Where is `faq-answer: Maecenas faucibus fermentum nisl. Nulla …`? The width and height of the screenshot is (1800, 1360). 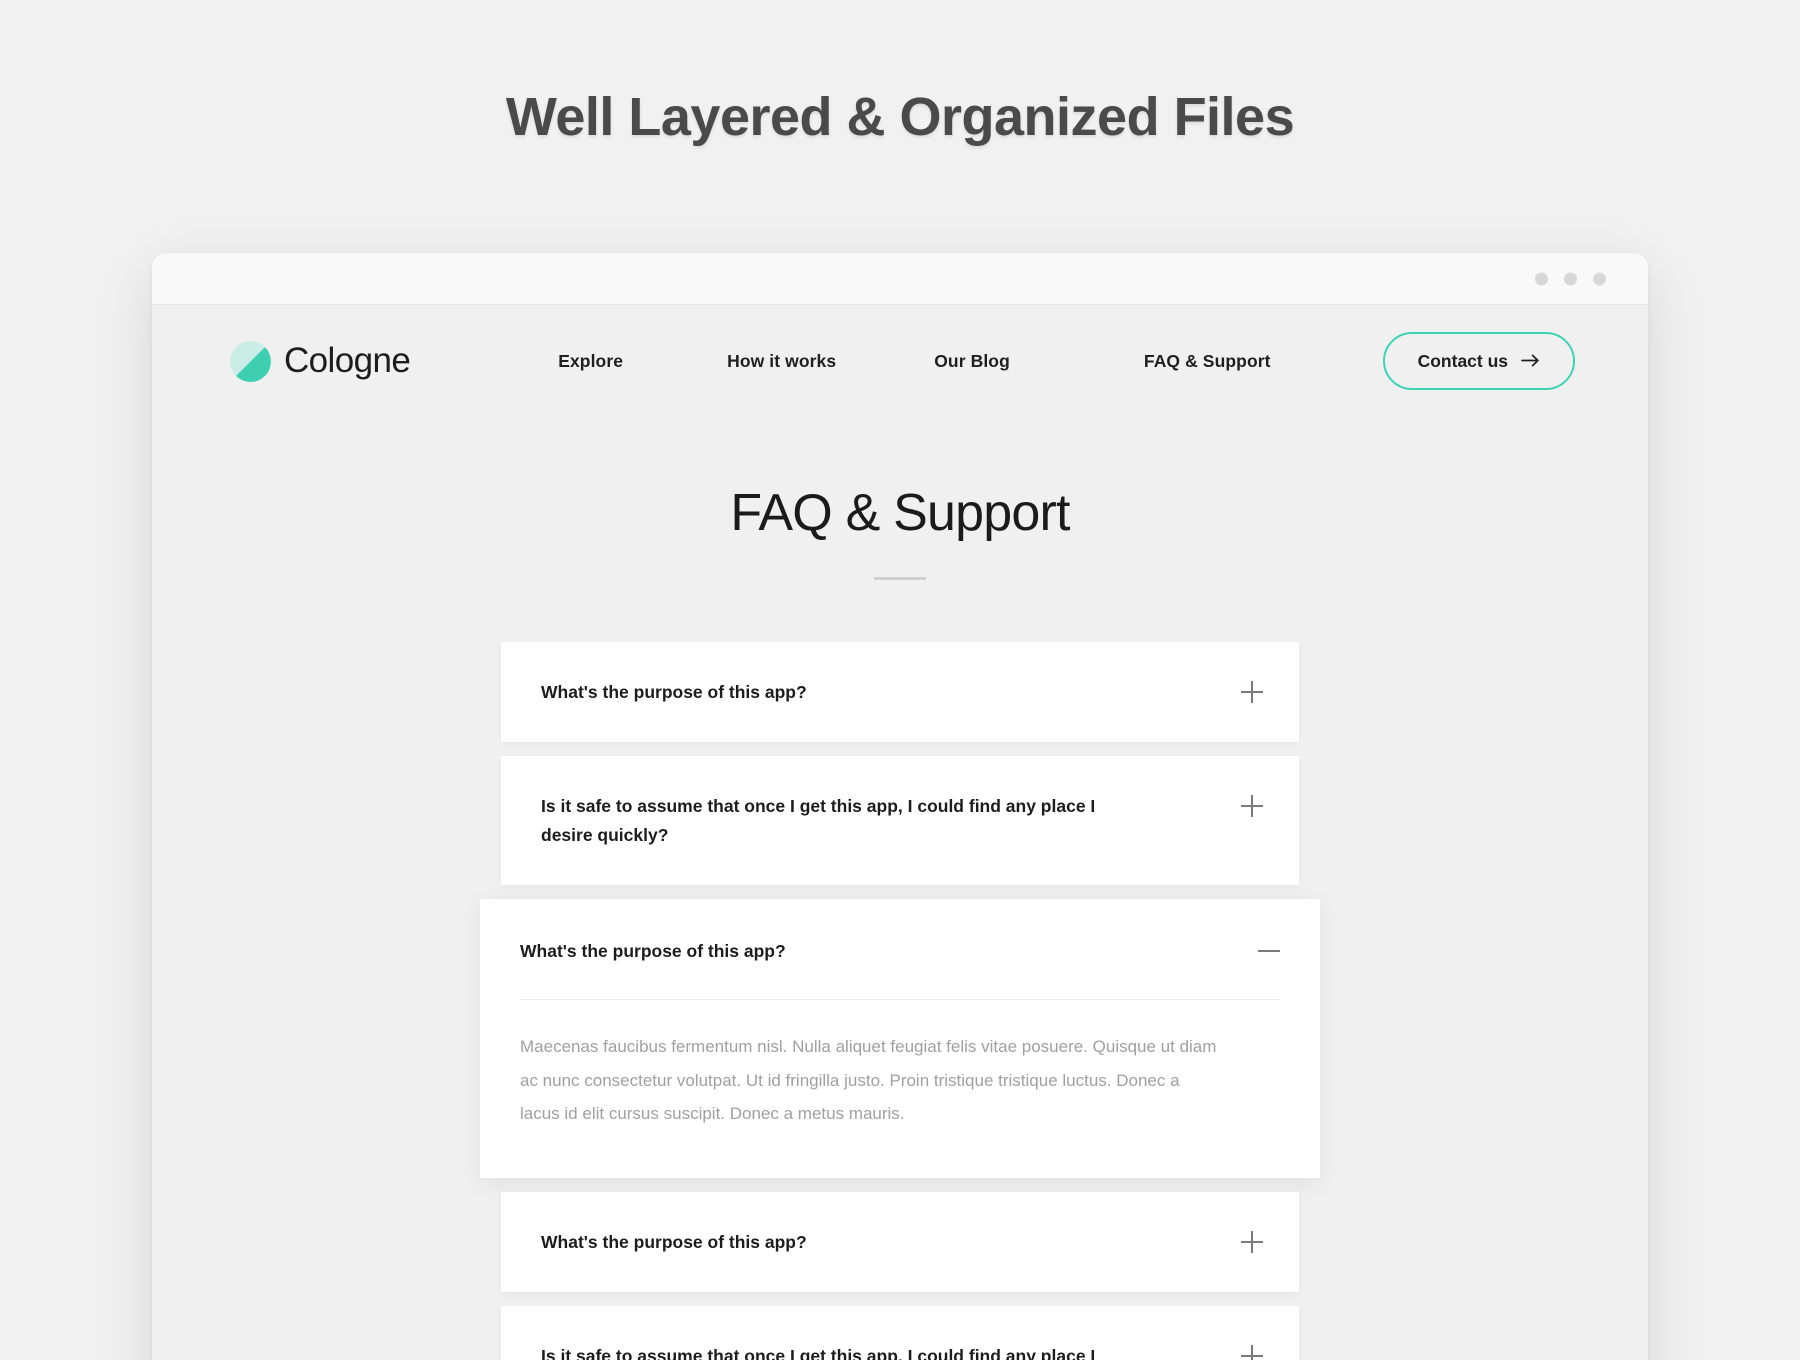
faq-answer: Maecenas faucibus fermentum nisl. Nulla … is located at coordinates (868, 1080).